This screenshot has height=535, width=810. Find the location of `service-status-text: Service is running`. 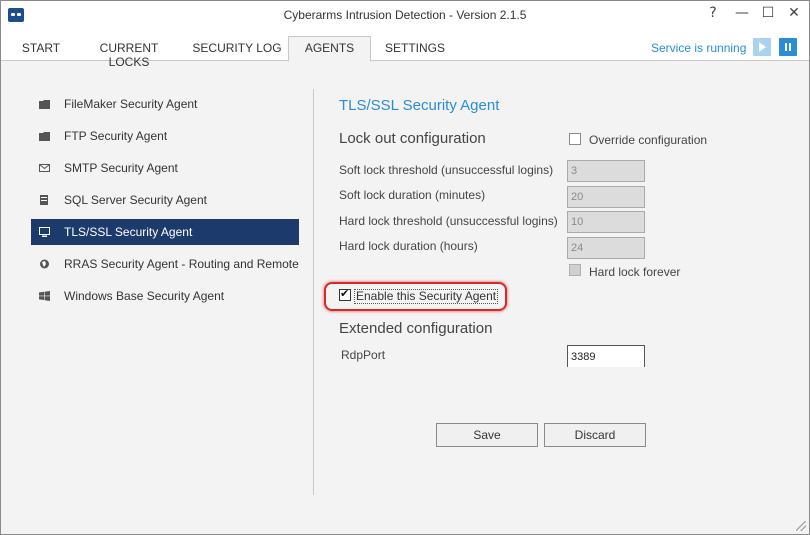

service-status-text: Service is running is located at coordinates (699, 48).